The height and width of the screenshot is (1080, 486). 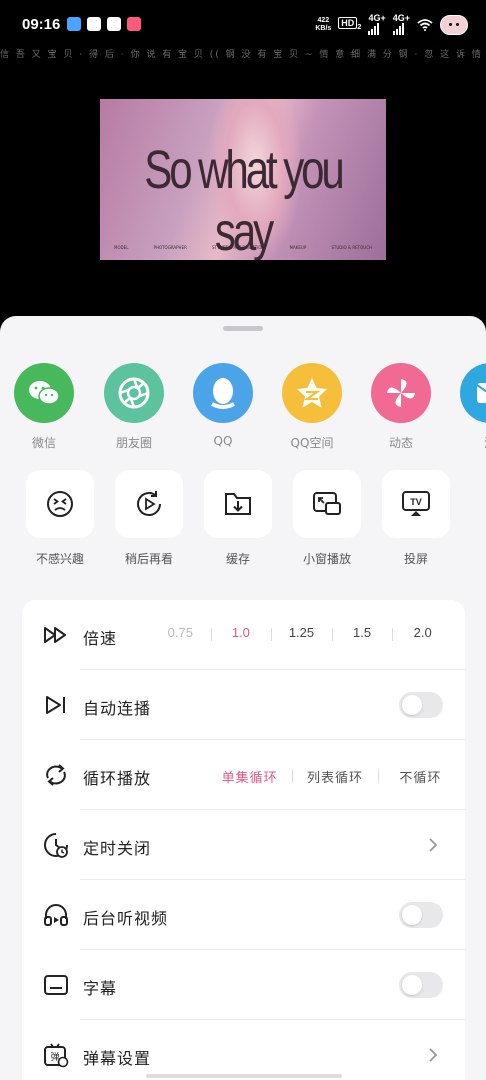 I want to click on share-label: 消, so click(x=466, y=442).